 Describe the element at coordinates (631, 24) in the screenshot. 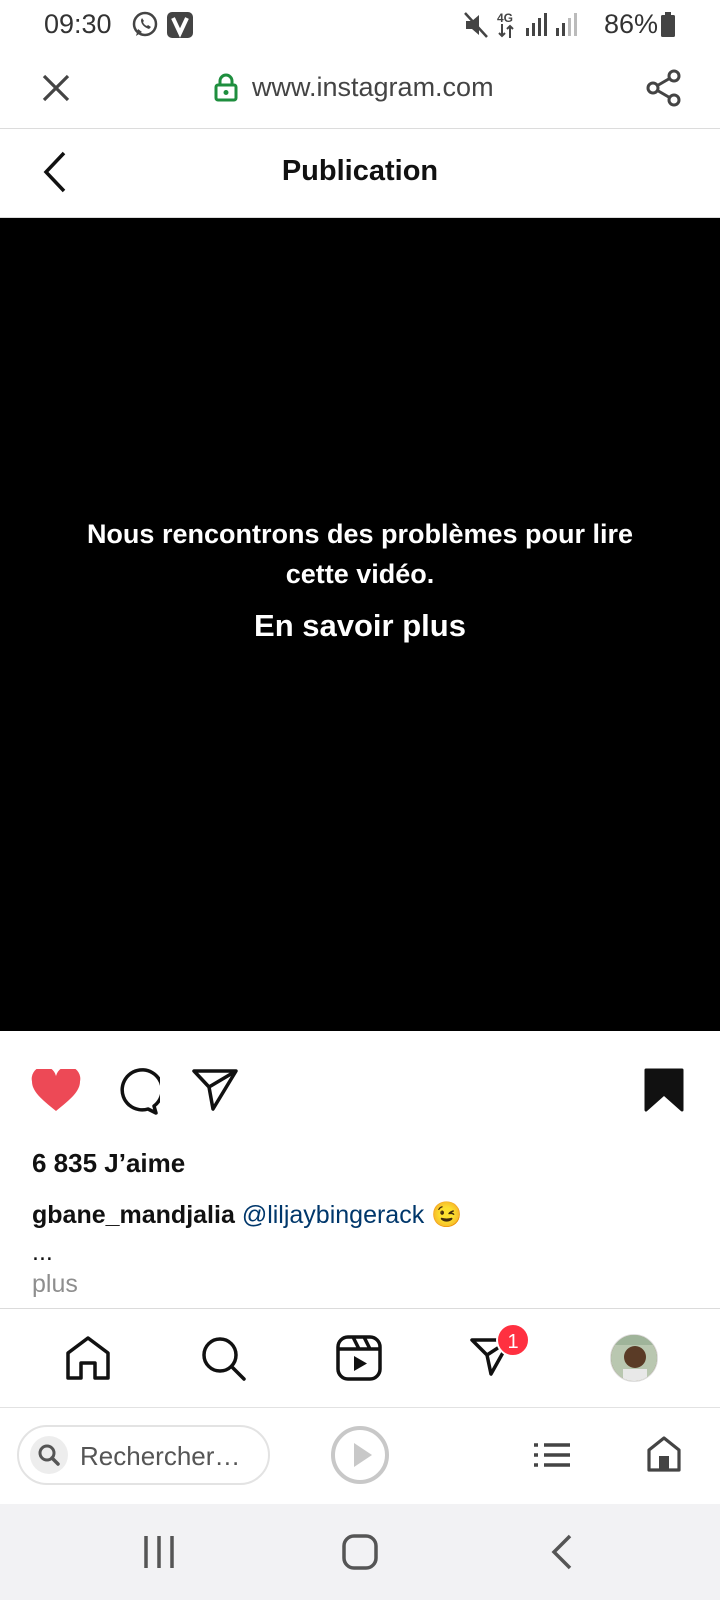

I see `battery-percent: 86%` at that location.